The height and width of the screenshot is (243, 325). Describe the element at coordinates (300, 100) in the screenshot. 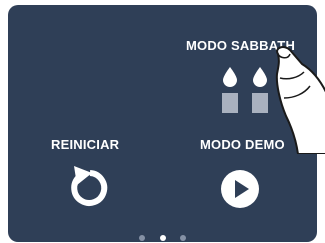

I see `hand-pointer-icon` at that location.